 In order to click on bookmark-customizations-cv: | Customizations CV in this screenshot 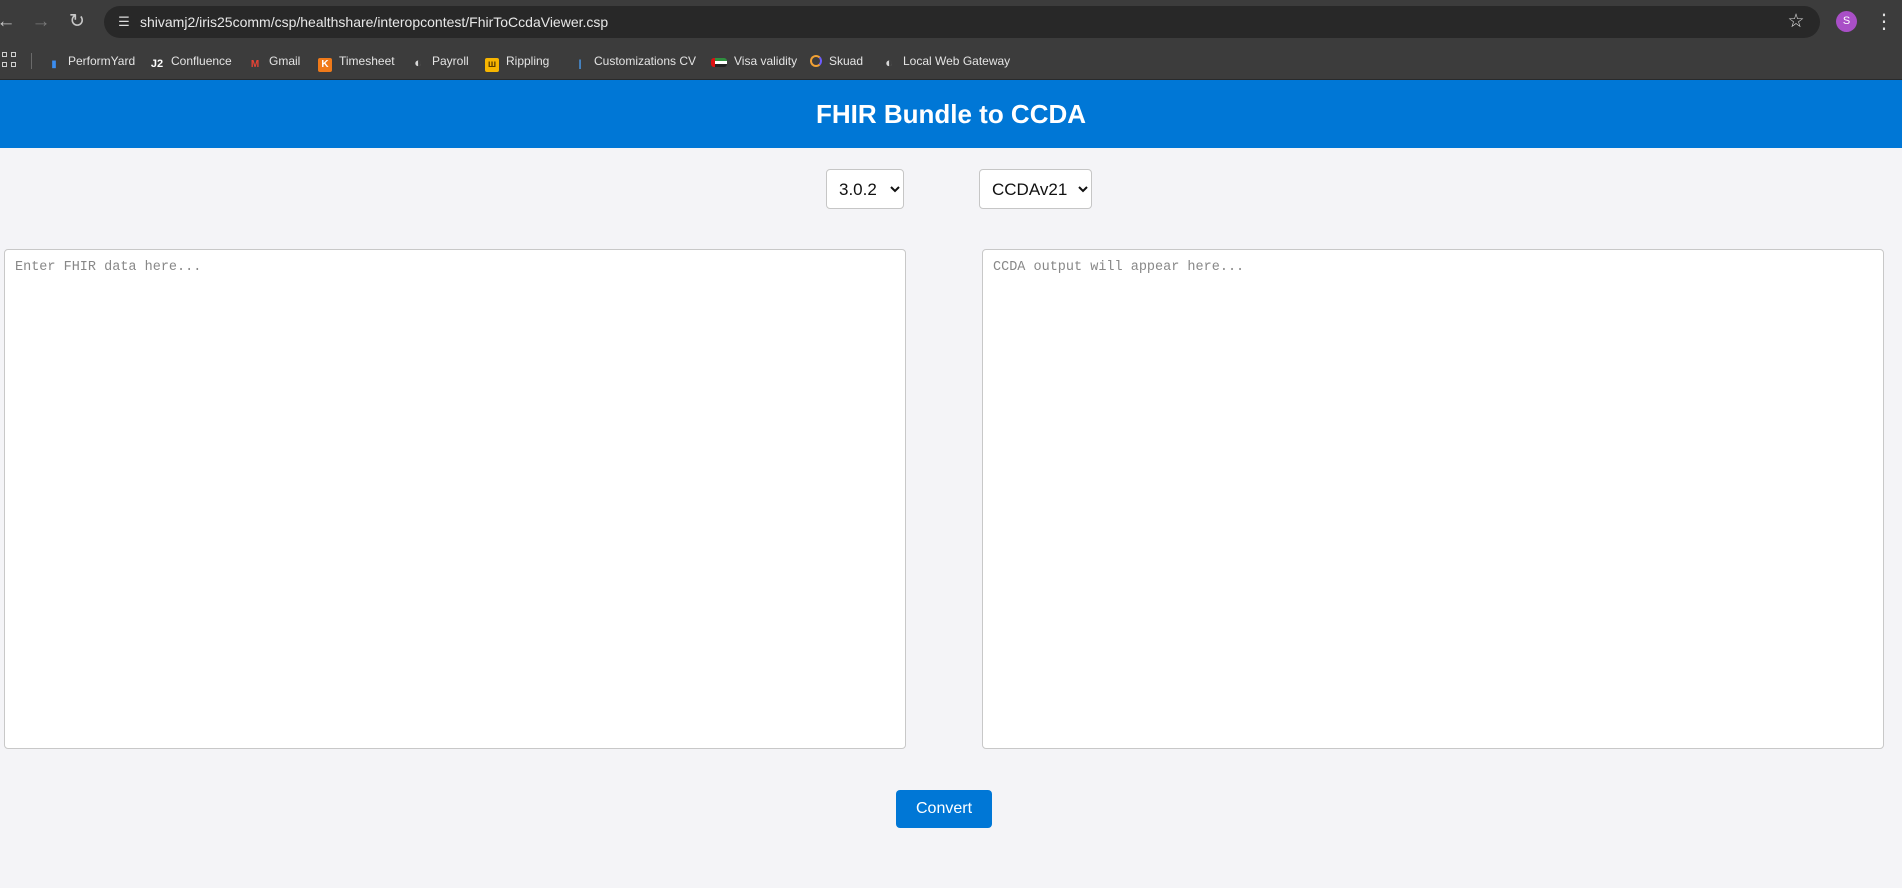, I will do `click(634, 61)`.